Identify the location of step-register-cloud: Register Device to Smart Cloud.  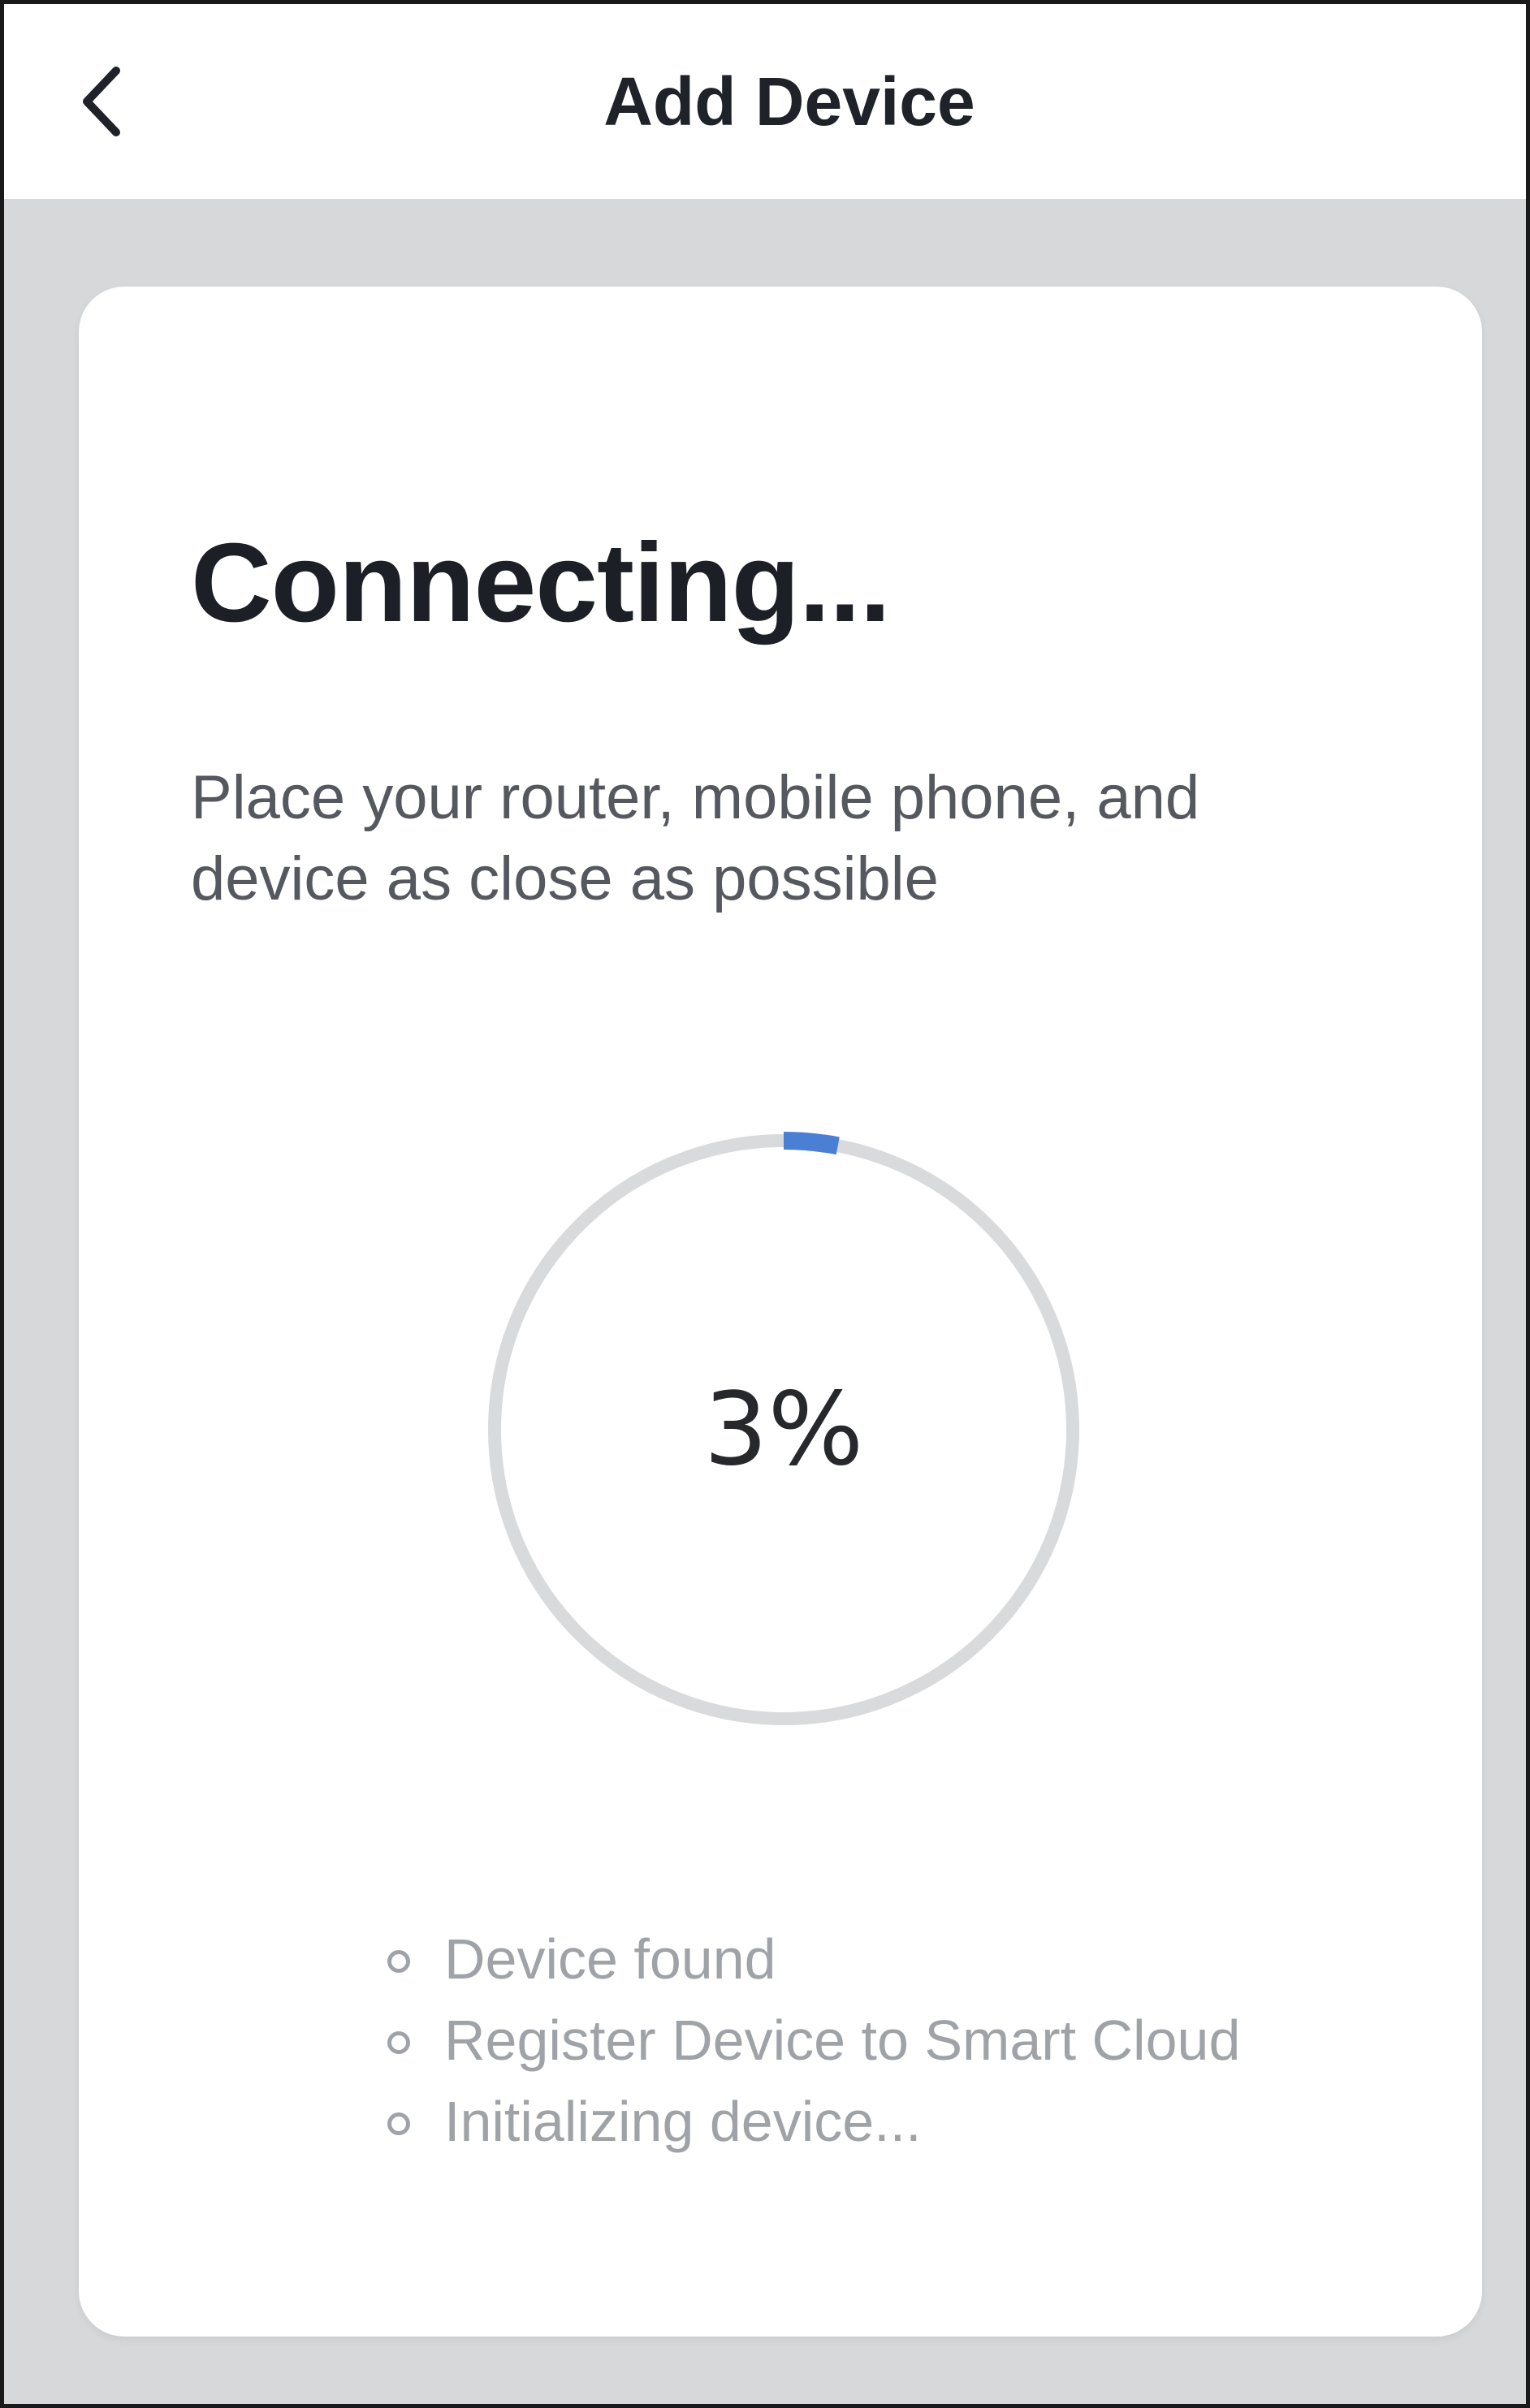
(814, 2040).